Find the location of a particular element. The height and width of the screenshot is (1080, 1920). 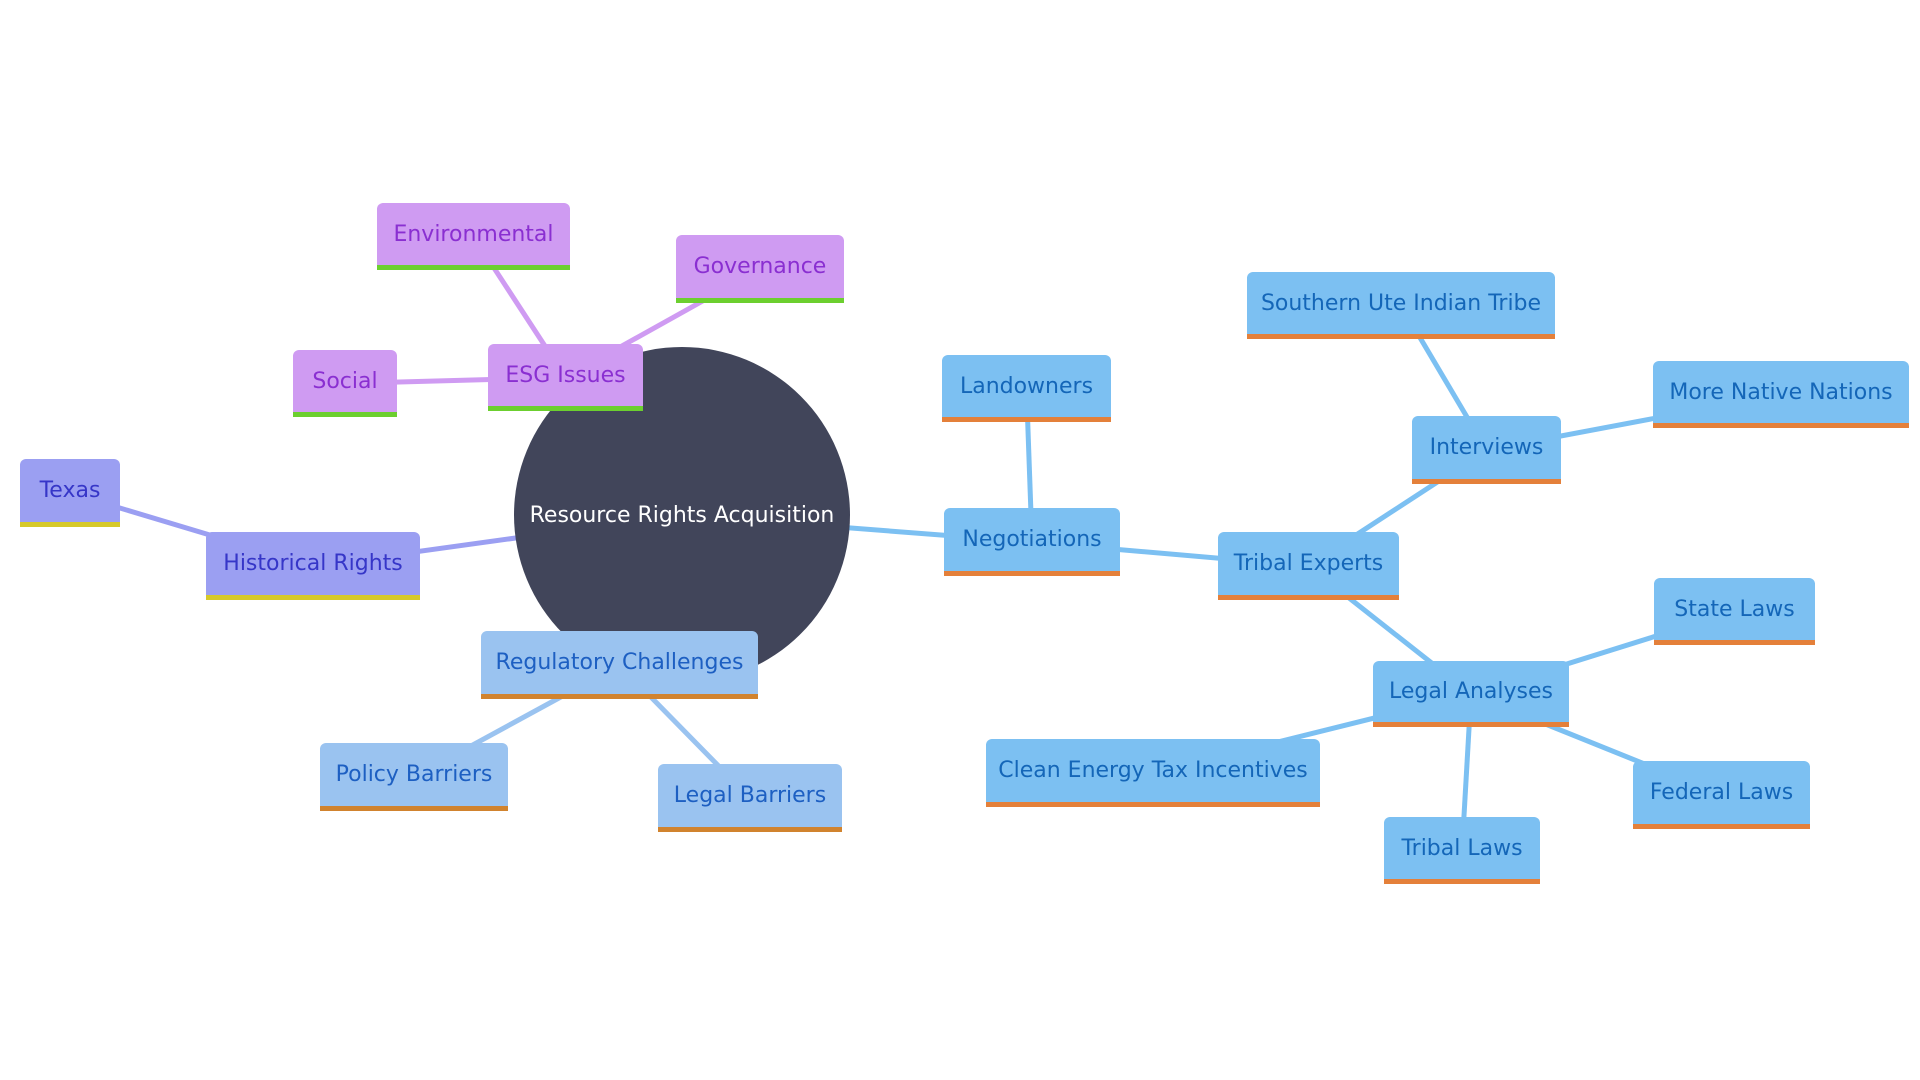

node-landowners: Landowners is located at coordinates (1026, 388).